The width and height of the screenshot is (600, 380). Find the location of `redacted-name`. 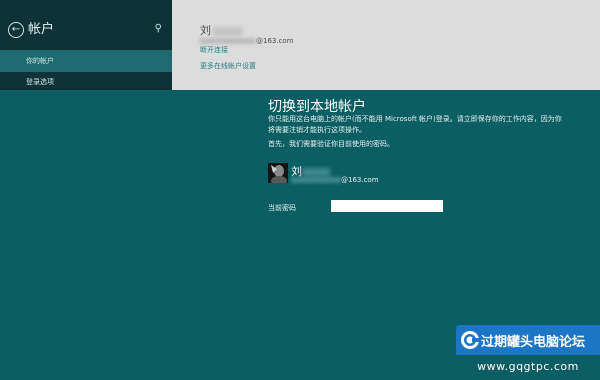

redacted-name is located at coordinates (228, 31).